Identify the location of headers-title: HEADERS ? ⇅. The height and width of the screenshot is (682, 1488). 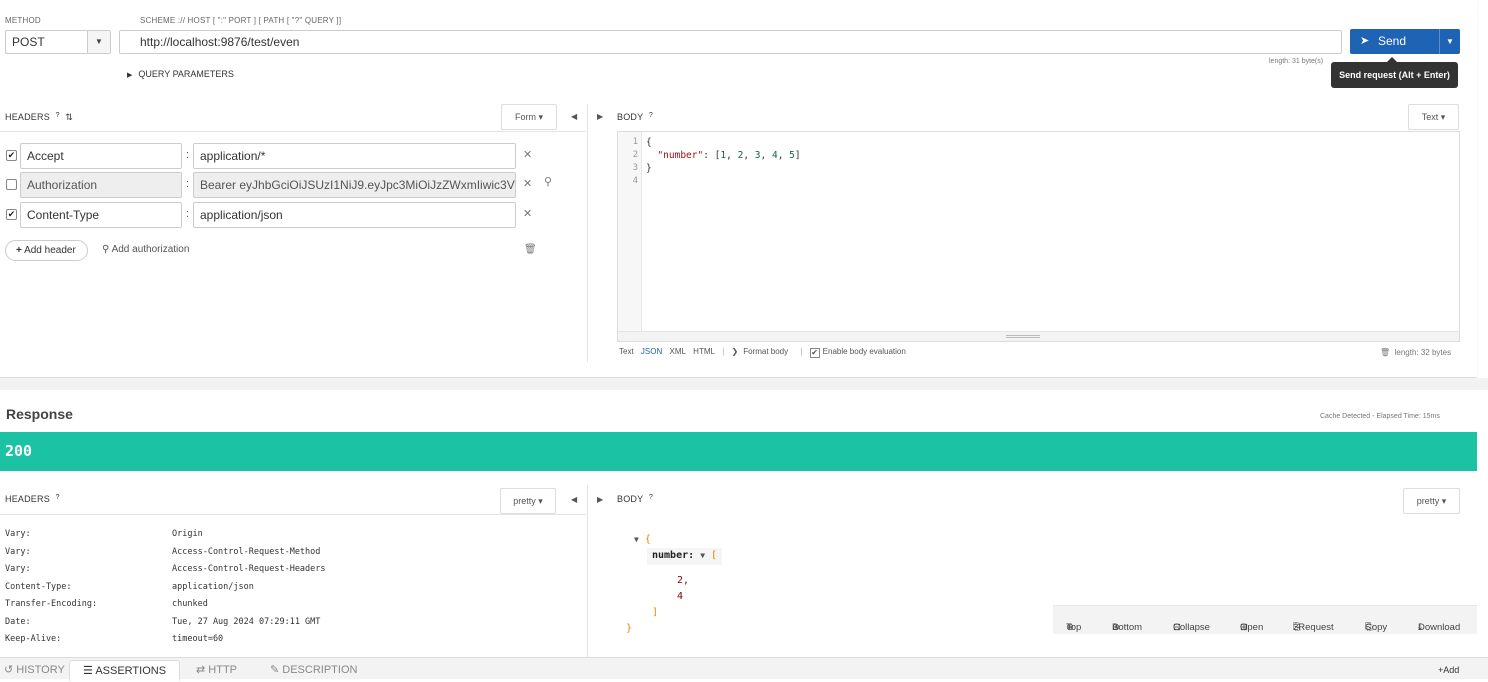
(39, 117).